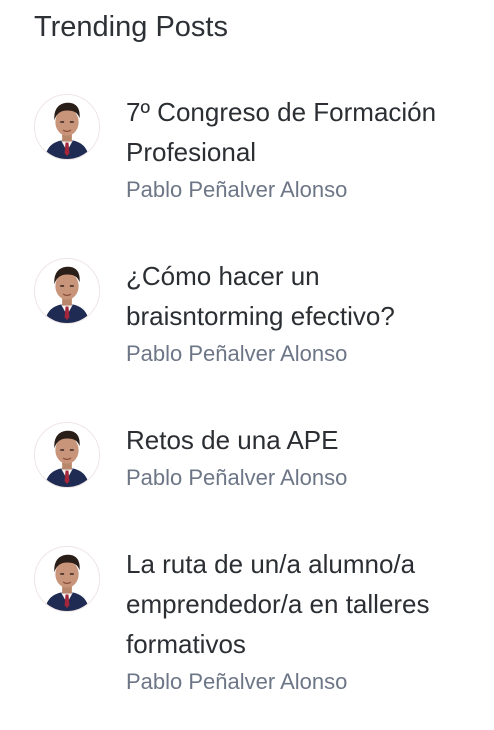 This screenshot has width=494, height=730. What do you see at coordinates (301, 440) in the screenshot?
I see `post-title-link: Retos de una APE` at bounding box center [301, 440].